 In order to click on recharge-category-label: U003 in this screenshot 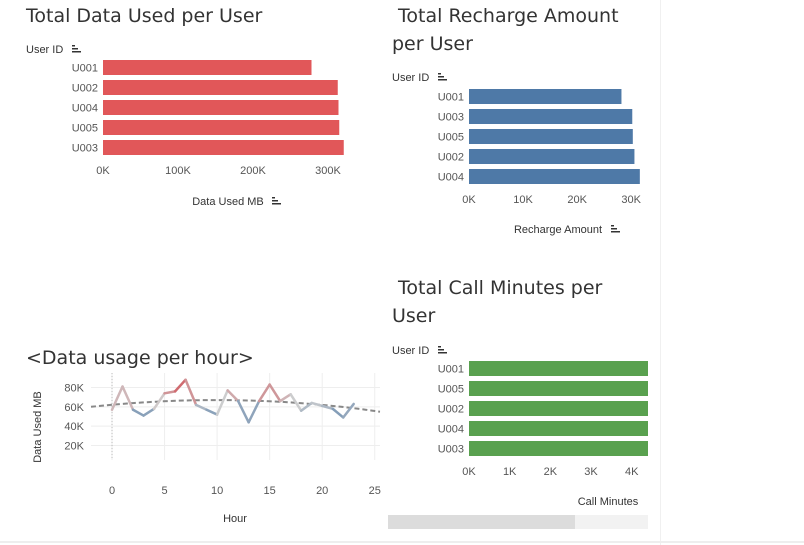, I will do `click(451, 118)`.